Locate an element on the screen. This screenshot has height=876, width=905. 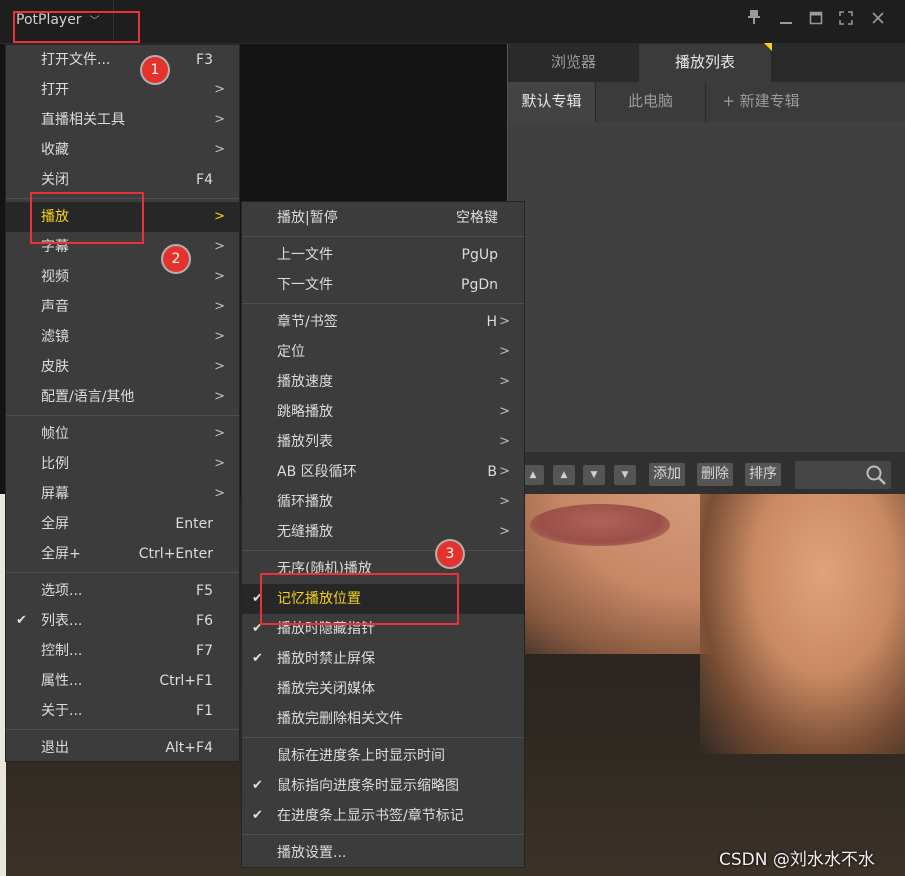
menu-item-options: 选项... F5 is located at coordinates (122, 591).